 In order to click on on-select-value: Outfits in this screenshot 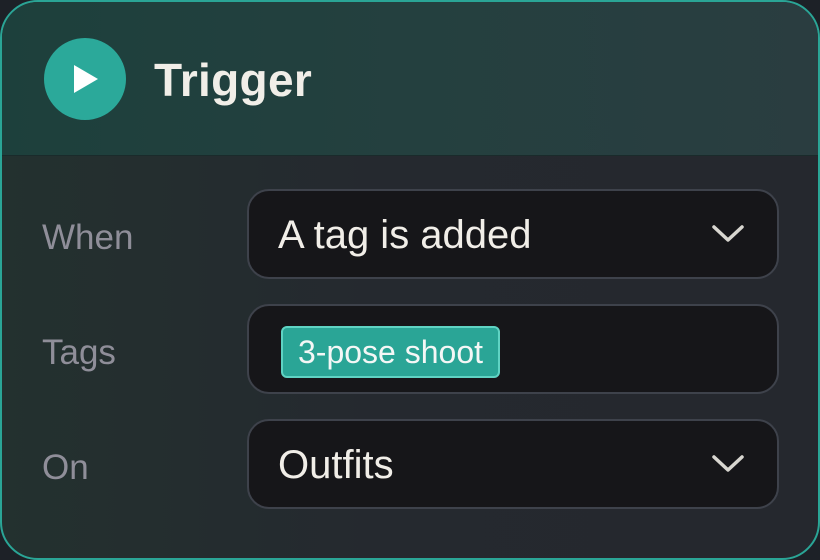, I will do `click(336, 465)`.